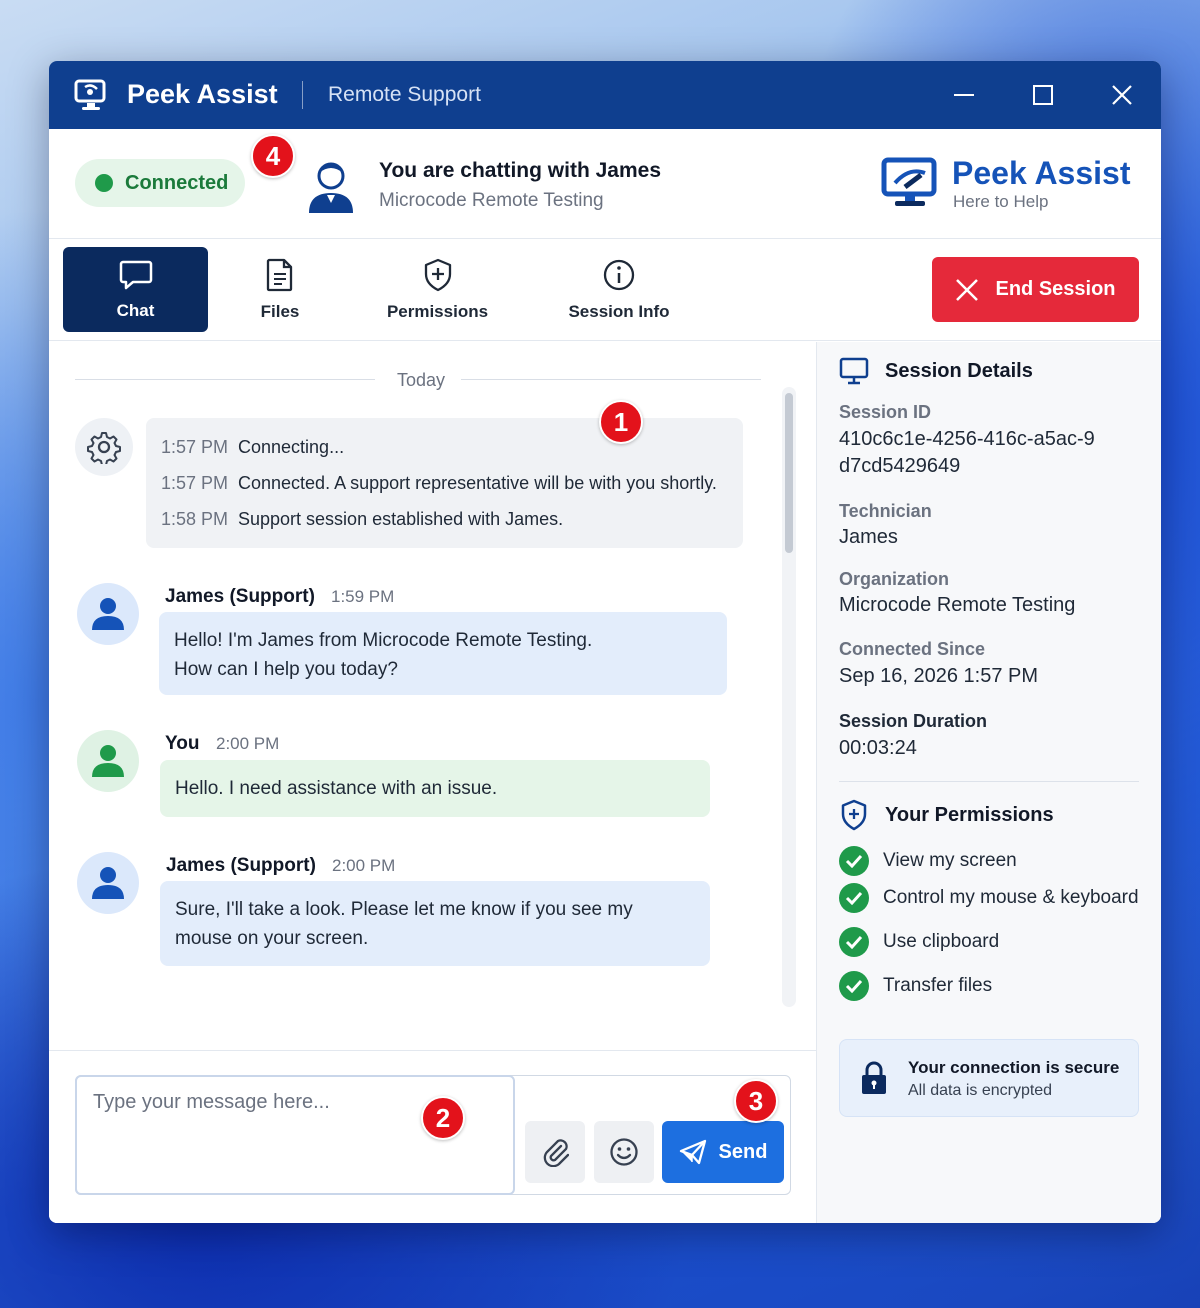 Image resolution: width=1200 pixels, height=1308 pixels. I want to click on tab-session-info-label: Session Info, so click(619, 311).